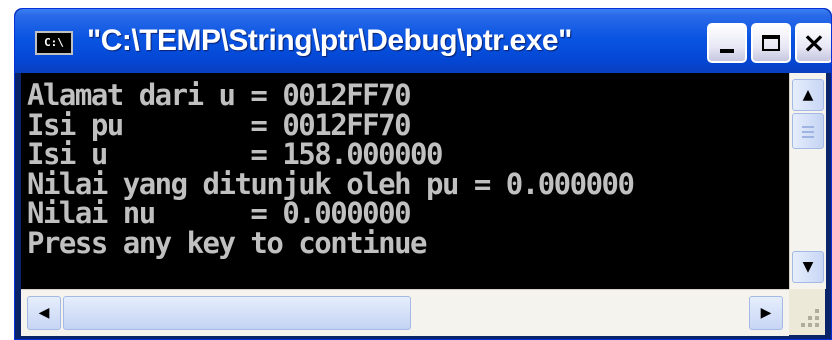 The height and width of the screenshot is (340, 832). What do you see at coordinates (807, 312) in the screenshot?
I see `resize-grip` at bounding box center [807, 312].